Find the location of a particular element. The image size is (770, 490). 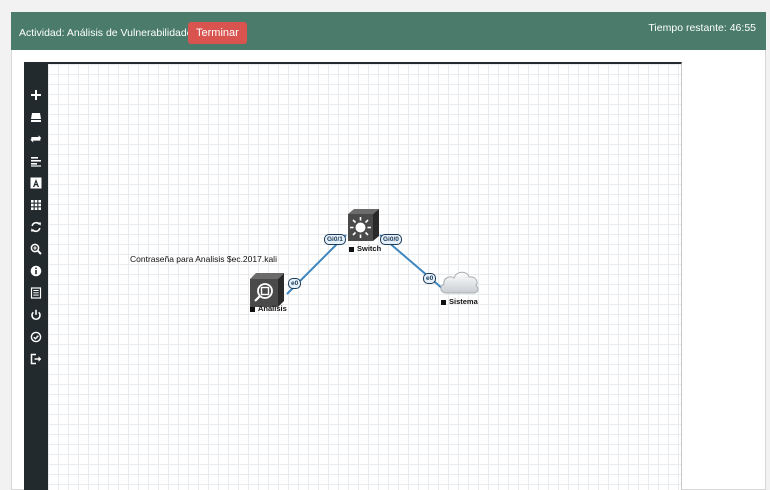

sistema-label: Sistema is located at coordinates (459, 301).